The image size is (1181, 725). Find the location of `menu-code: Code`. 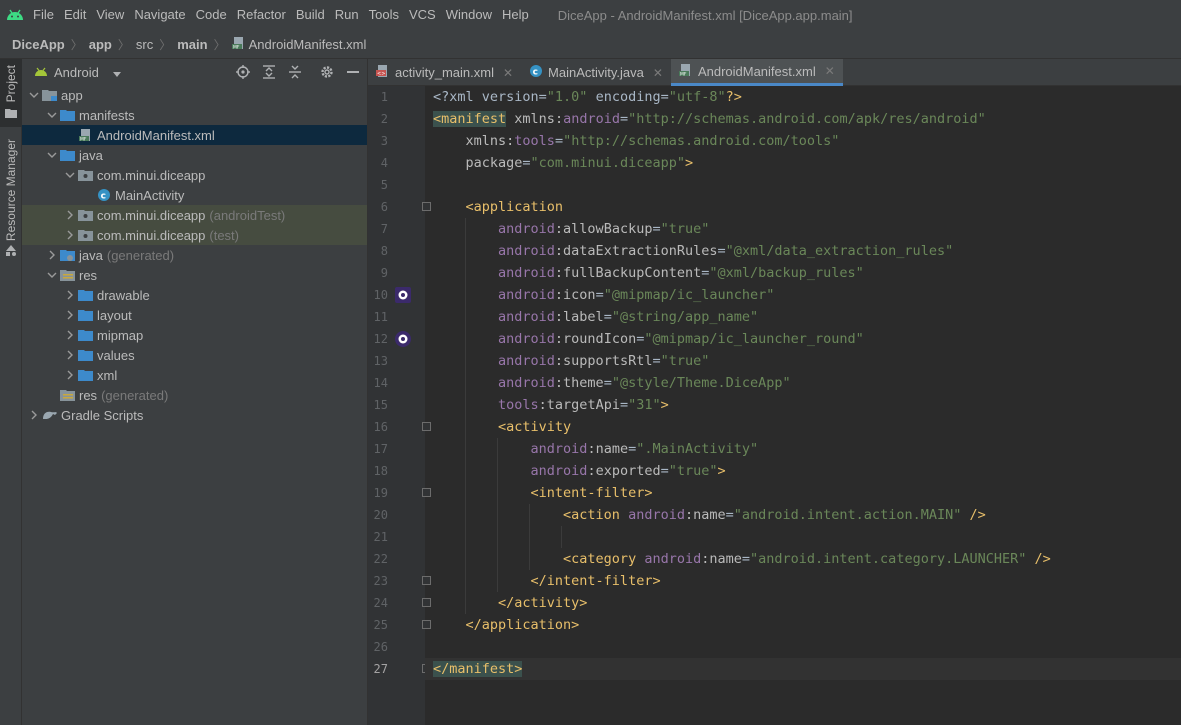

menu-code: Code is located at coordinates (211, 15).